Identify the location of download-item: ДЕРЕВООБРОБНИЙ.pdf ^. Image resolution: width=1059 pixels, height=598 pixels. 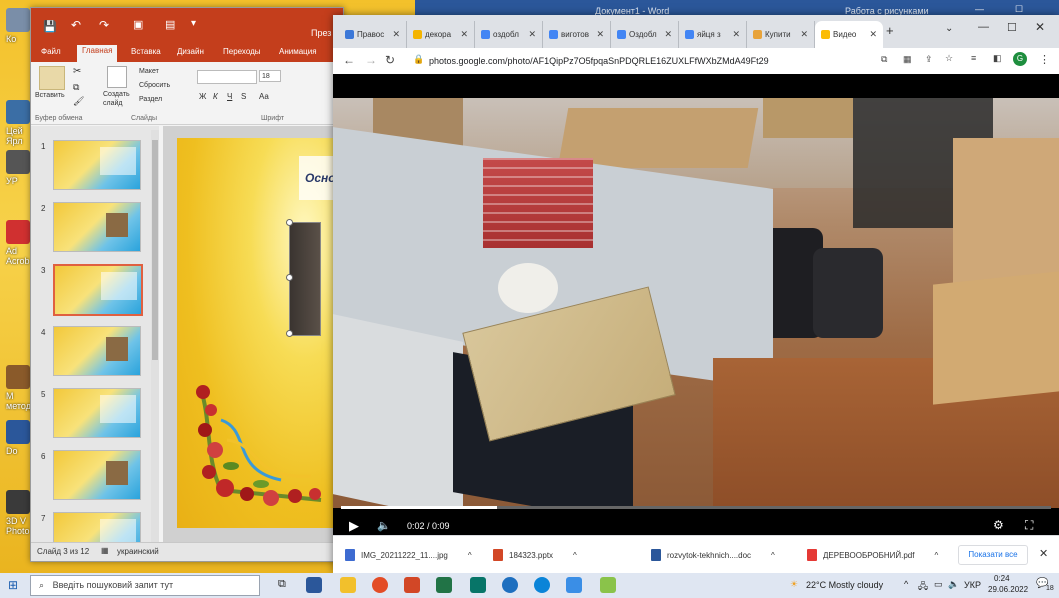
(872, 555).